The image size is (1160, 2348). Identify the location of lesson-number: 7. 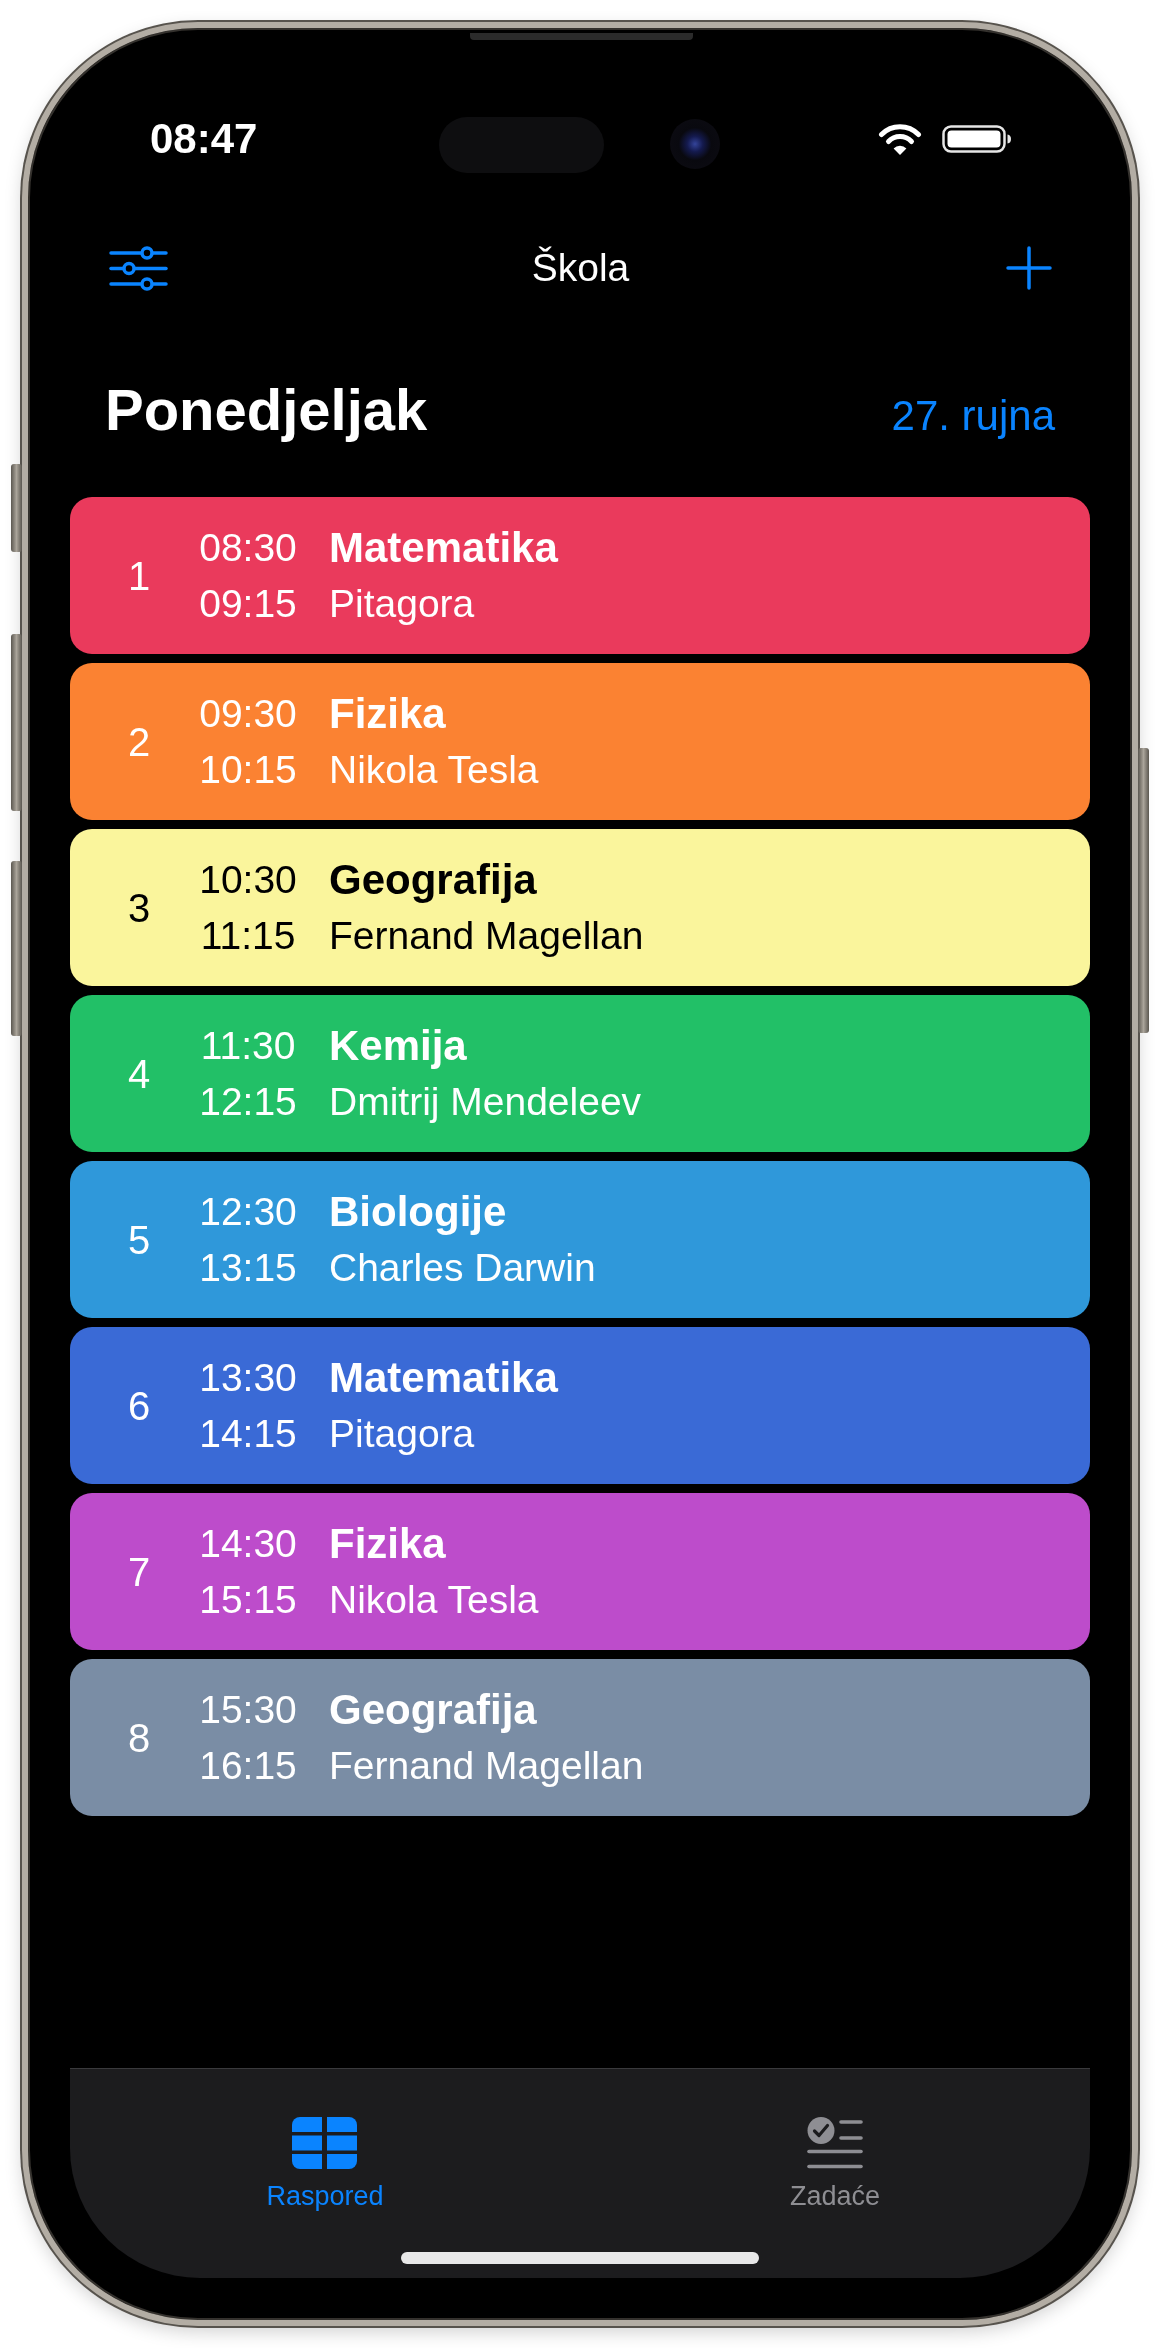
(139, 1571).